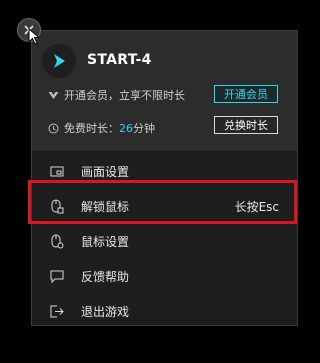  Describe the element at coordinates (164, 311) in the screenshot. I see `menu-item-exit-game: 退出游戏` at that location.